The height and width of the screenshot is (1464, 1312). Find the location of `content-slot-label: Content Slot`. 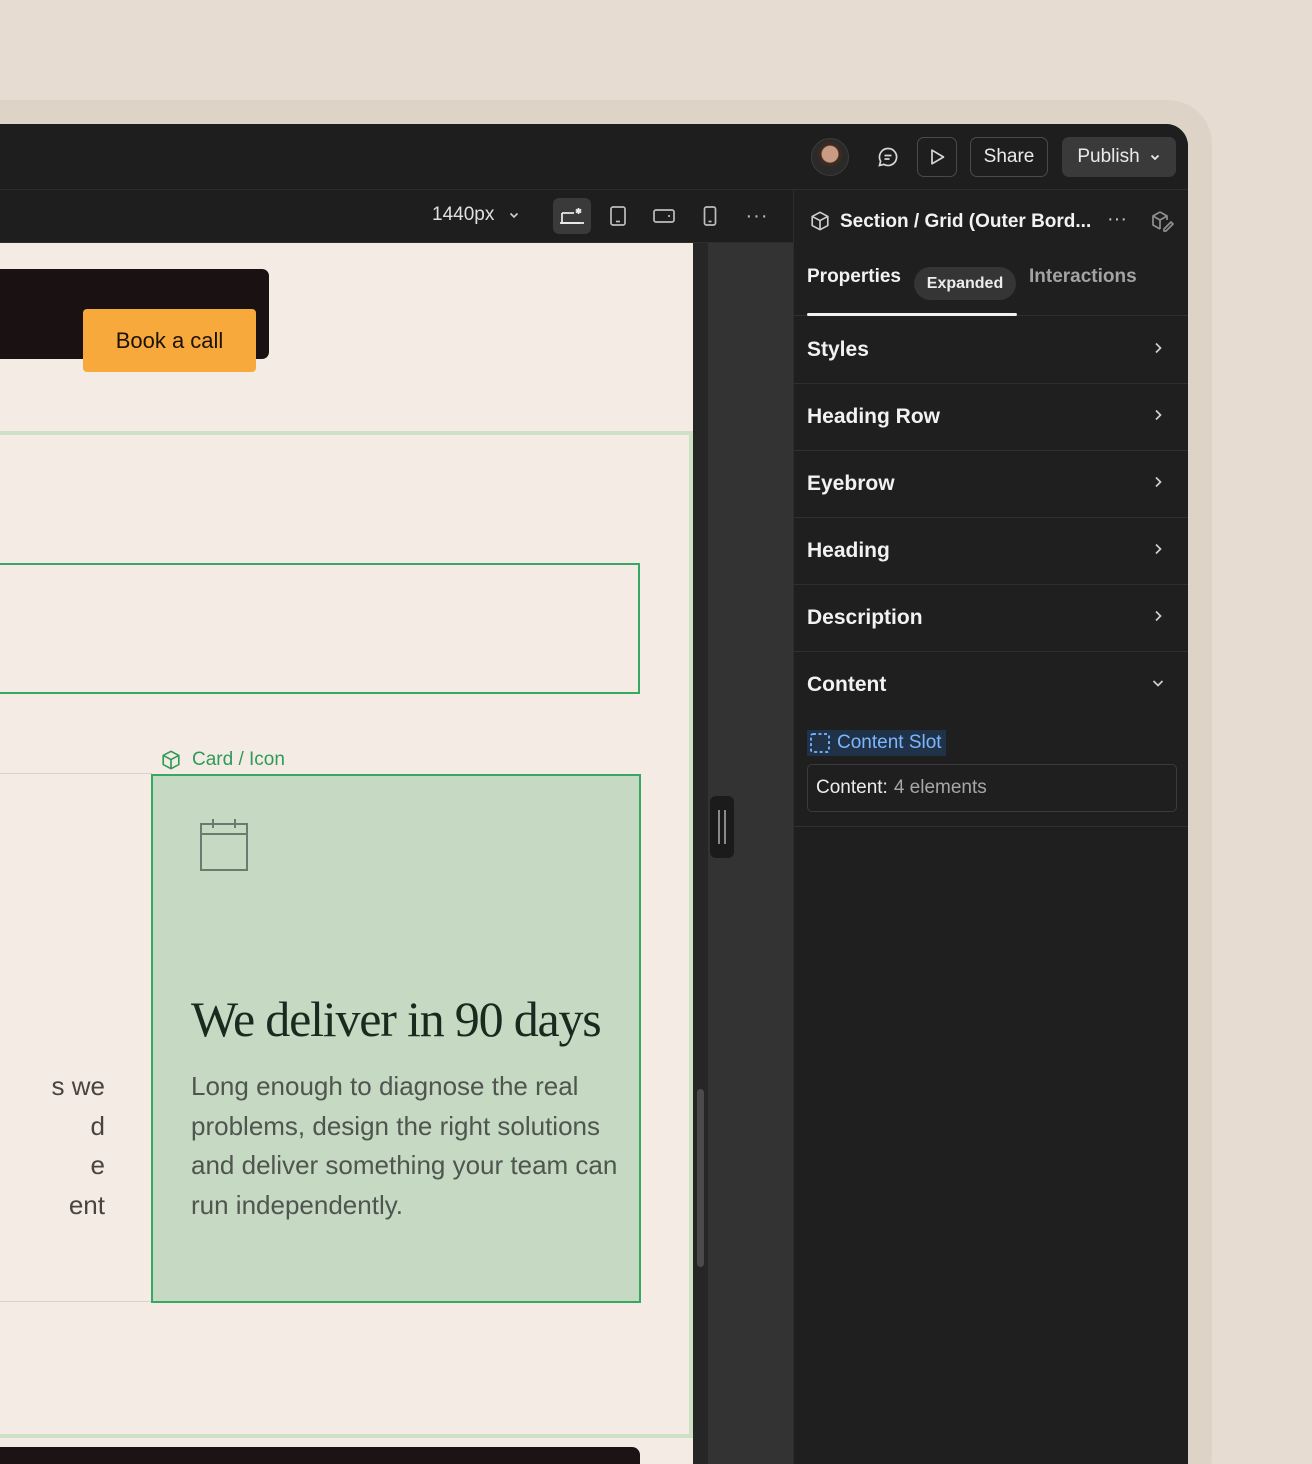

content-slot-label: Content Slot is located at coordinates (876, 743).